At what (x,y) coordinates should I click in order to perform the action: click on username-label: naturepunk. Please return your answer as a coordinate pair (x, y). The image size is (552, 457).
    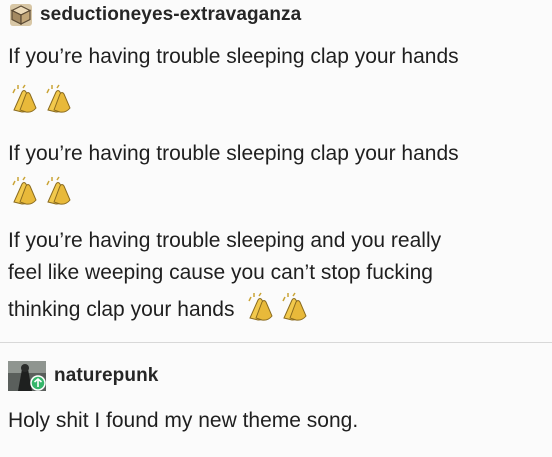
    Looking at the image, I should click on (106, 376).